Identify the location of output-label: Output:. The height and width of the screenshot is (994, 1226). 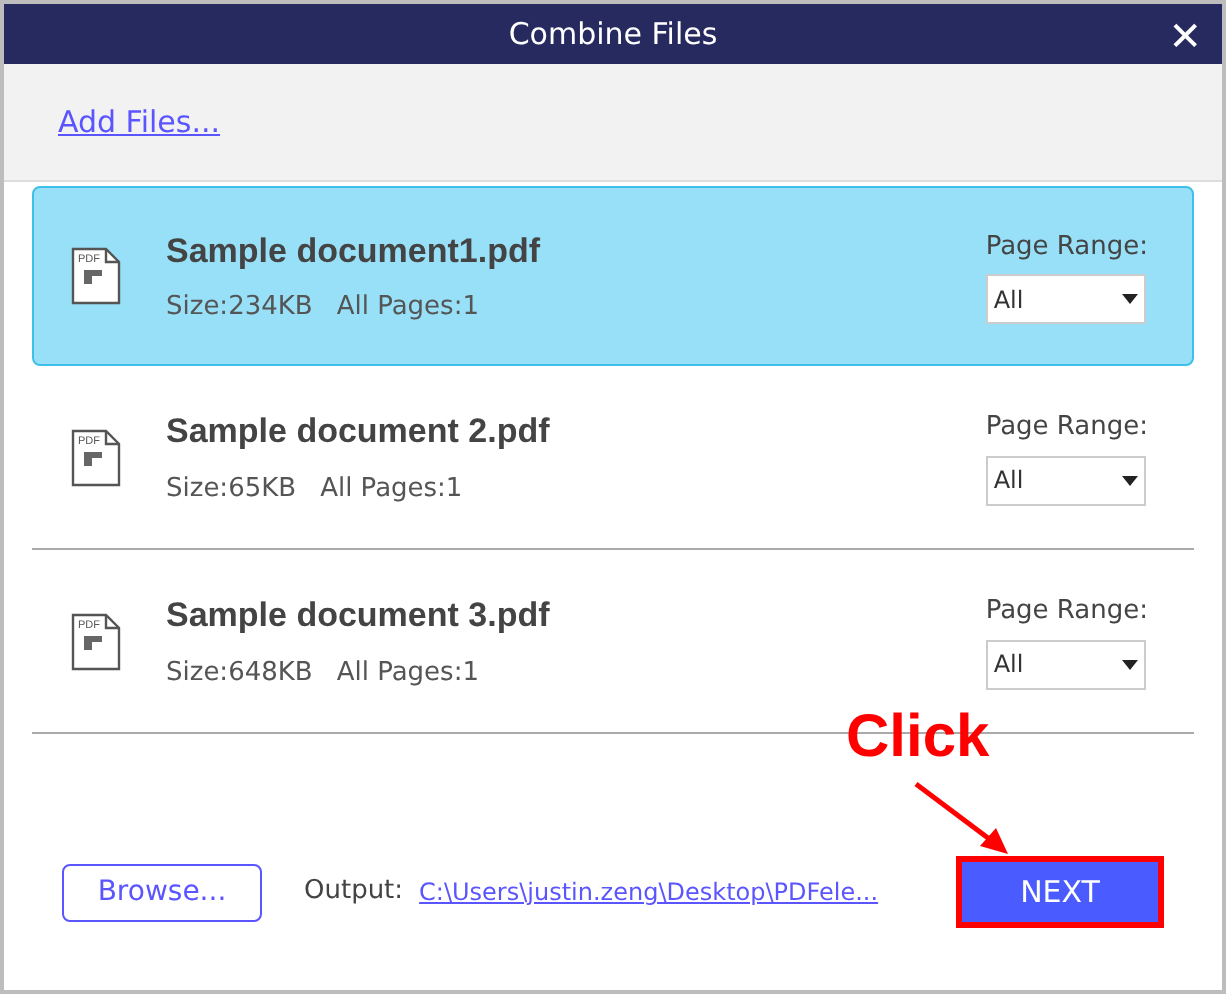
(354, 892).